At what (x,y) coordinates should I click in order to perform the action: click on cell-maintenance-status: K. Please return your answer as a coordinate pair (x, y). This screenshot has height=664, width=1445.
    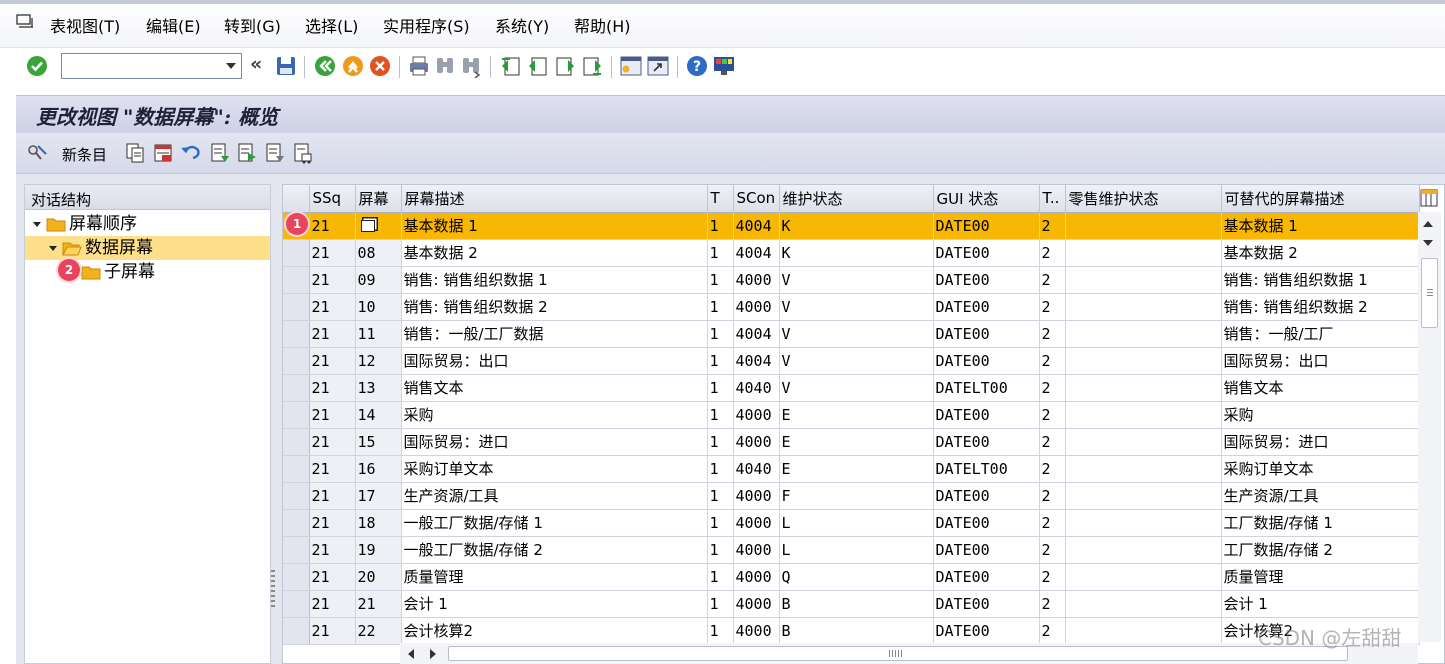
    Looking at the image, I should click on (856, 226).